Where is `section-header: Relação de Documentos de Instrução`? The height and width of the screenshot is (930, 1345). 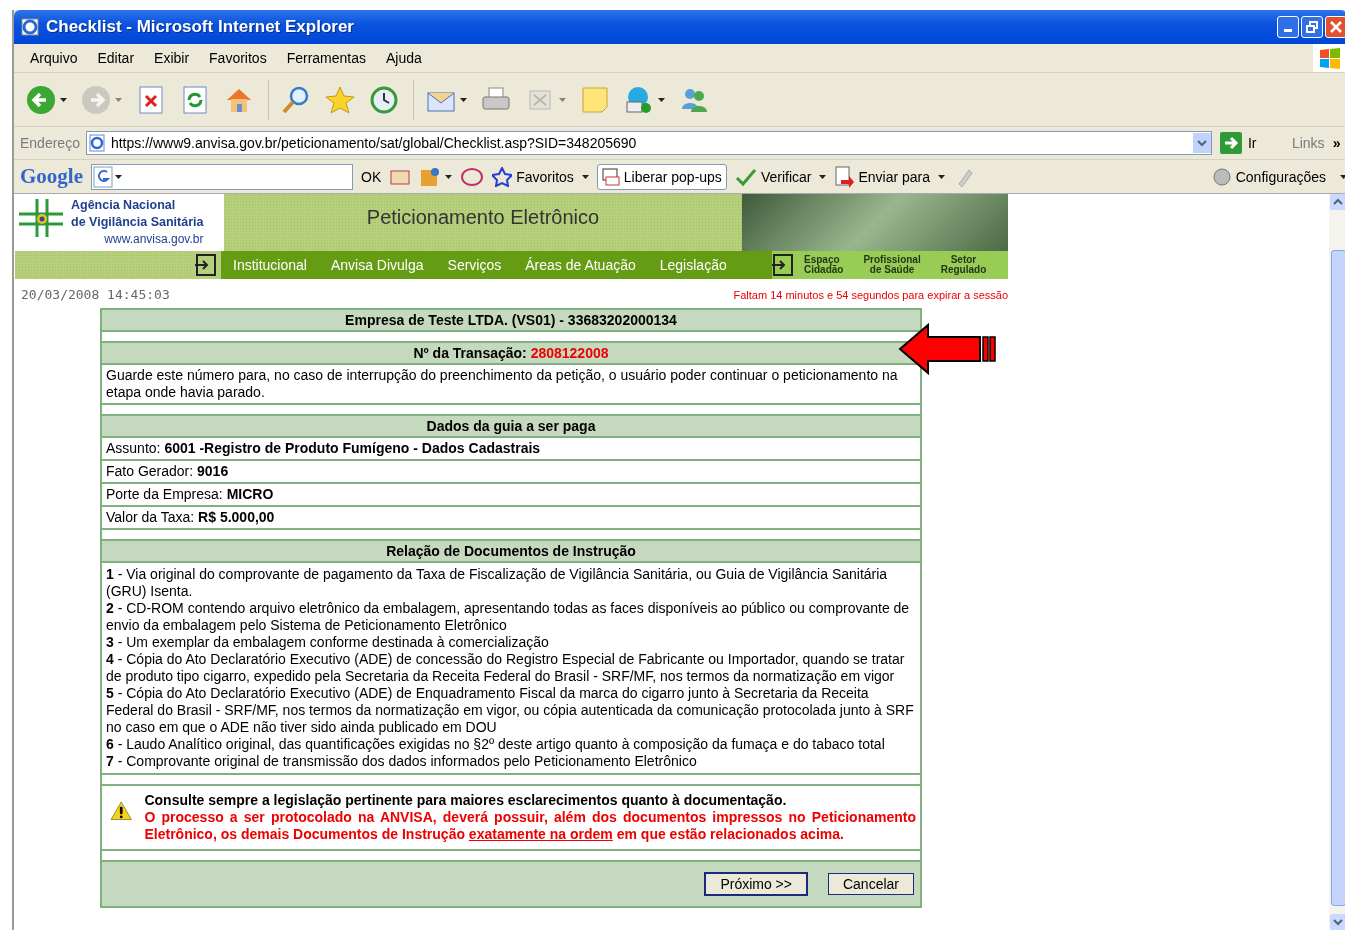
section-header: Relação de Documentos de Instrução is located at coordinates (511, 550).